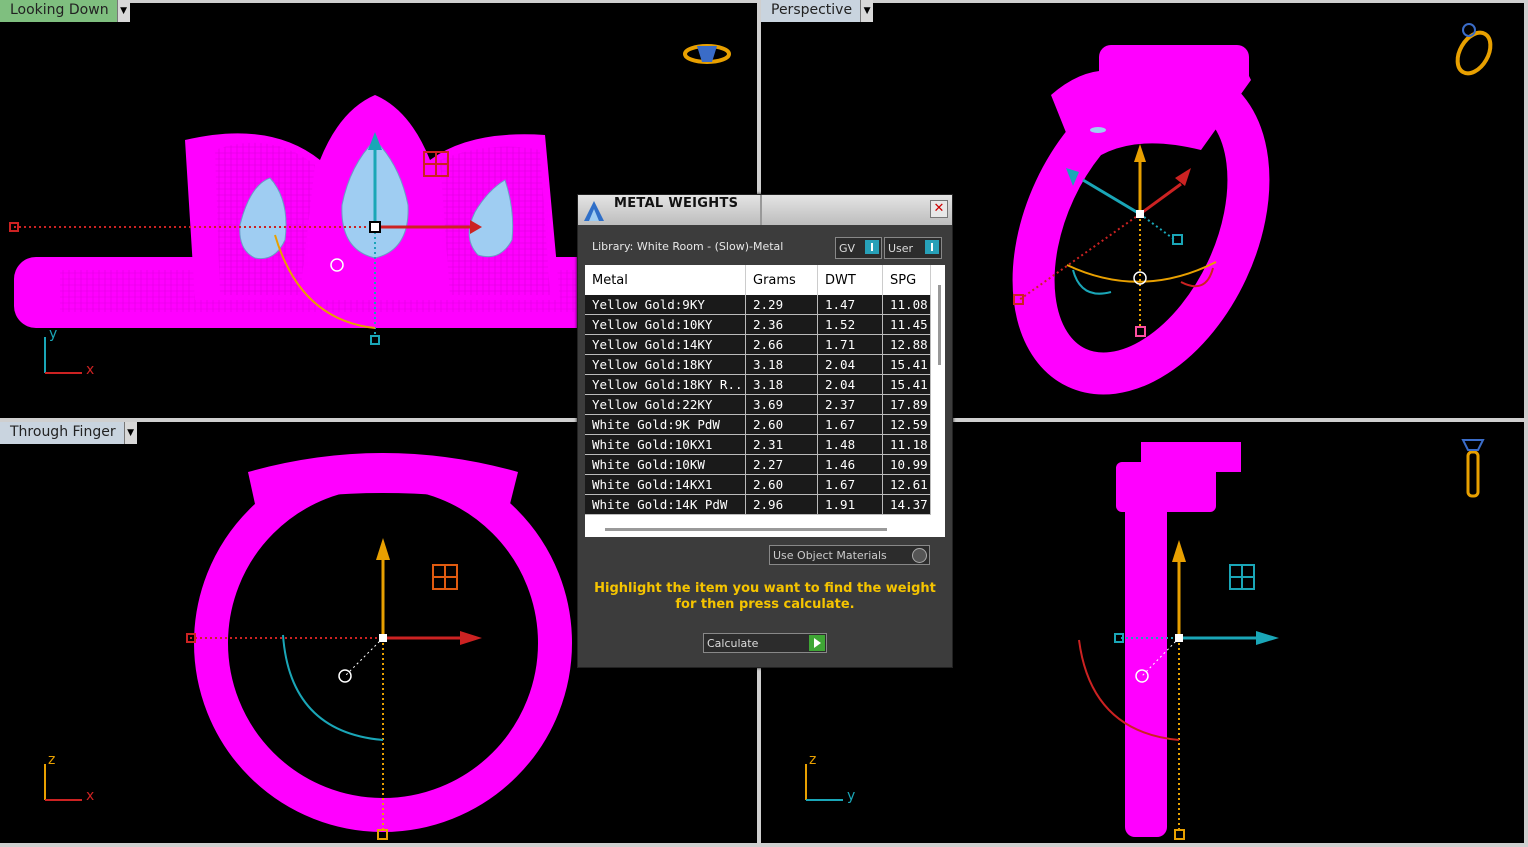 The width and height of the screenshot is (1528, 847). I want to click on table-row: Yellow Gold:18KY R... 3.18 2.04 15.41, so click(758, 384).